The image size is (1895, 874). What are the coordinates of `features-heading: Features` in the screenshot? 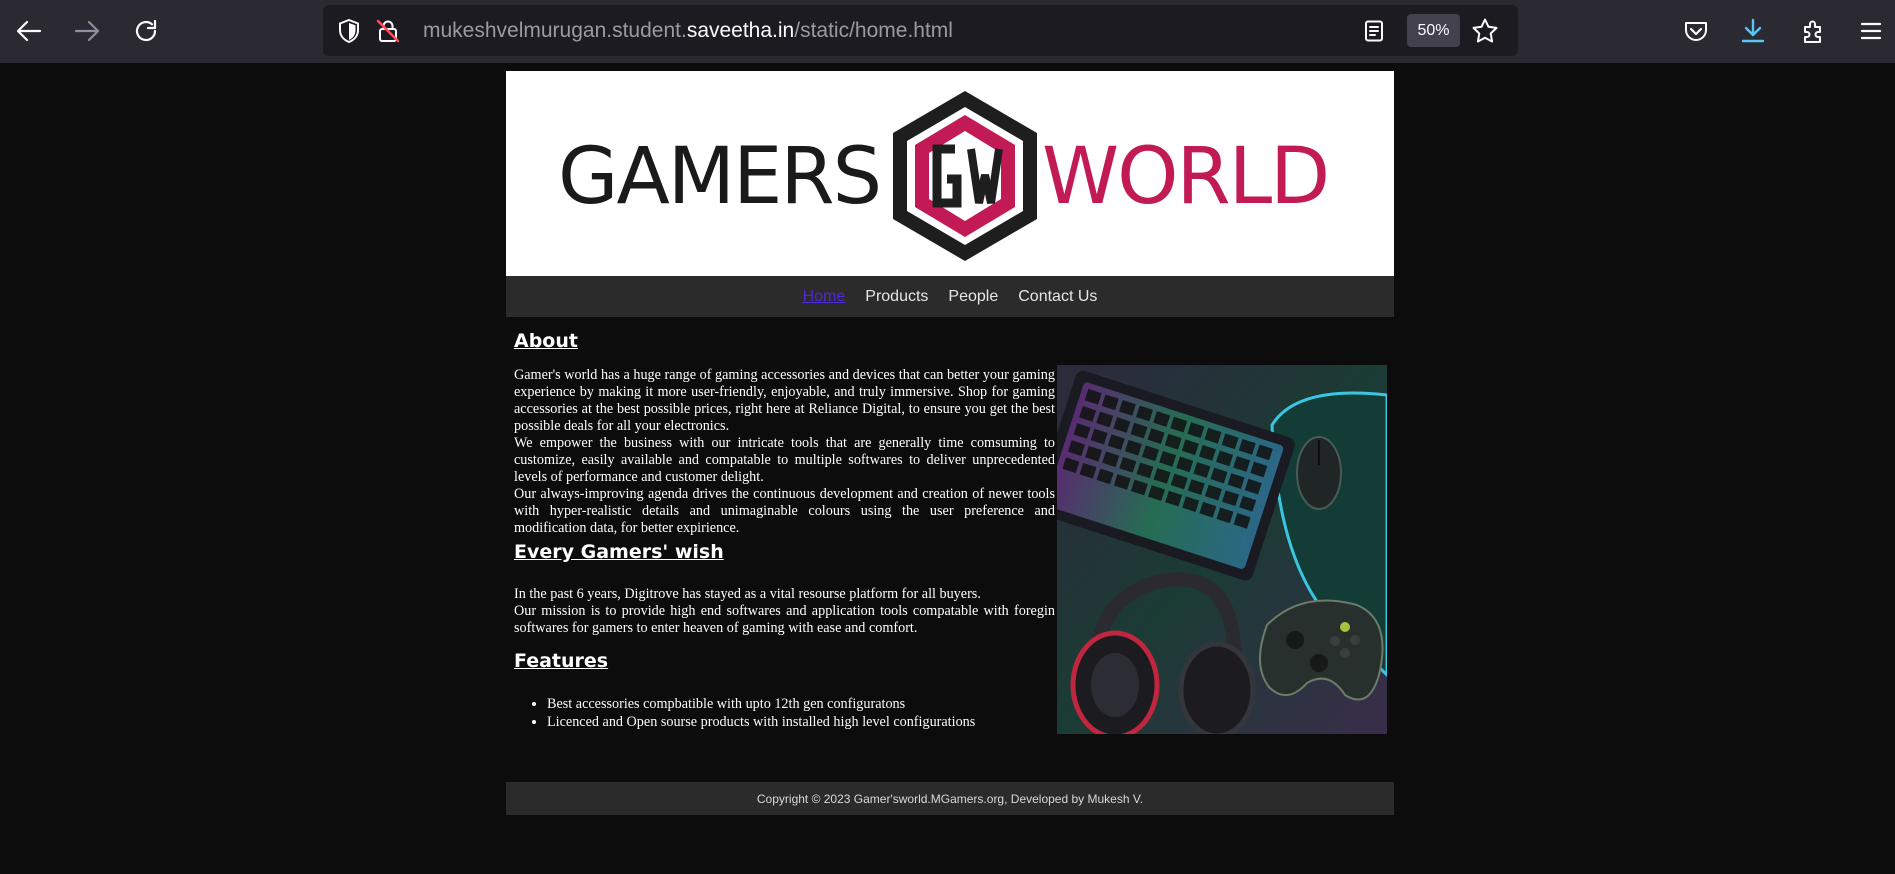 It's located at (561, 661).